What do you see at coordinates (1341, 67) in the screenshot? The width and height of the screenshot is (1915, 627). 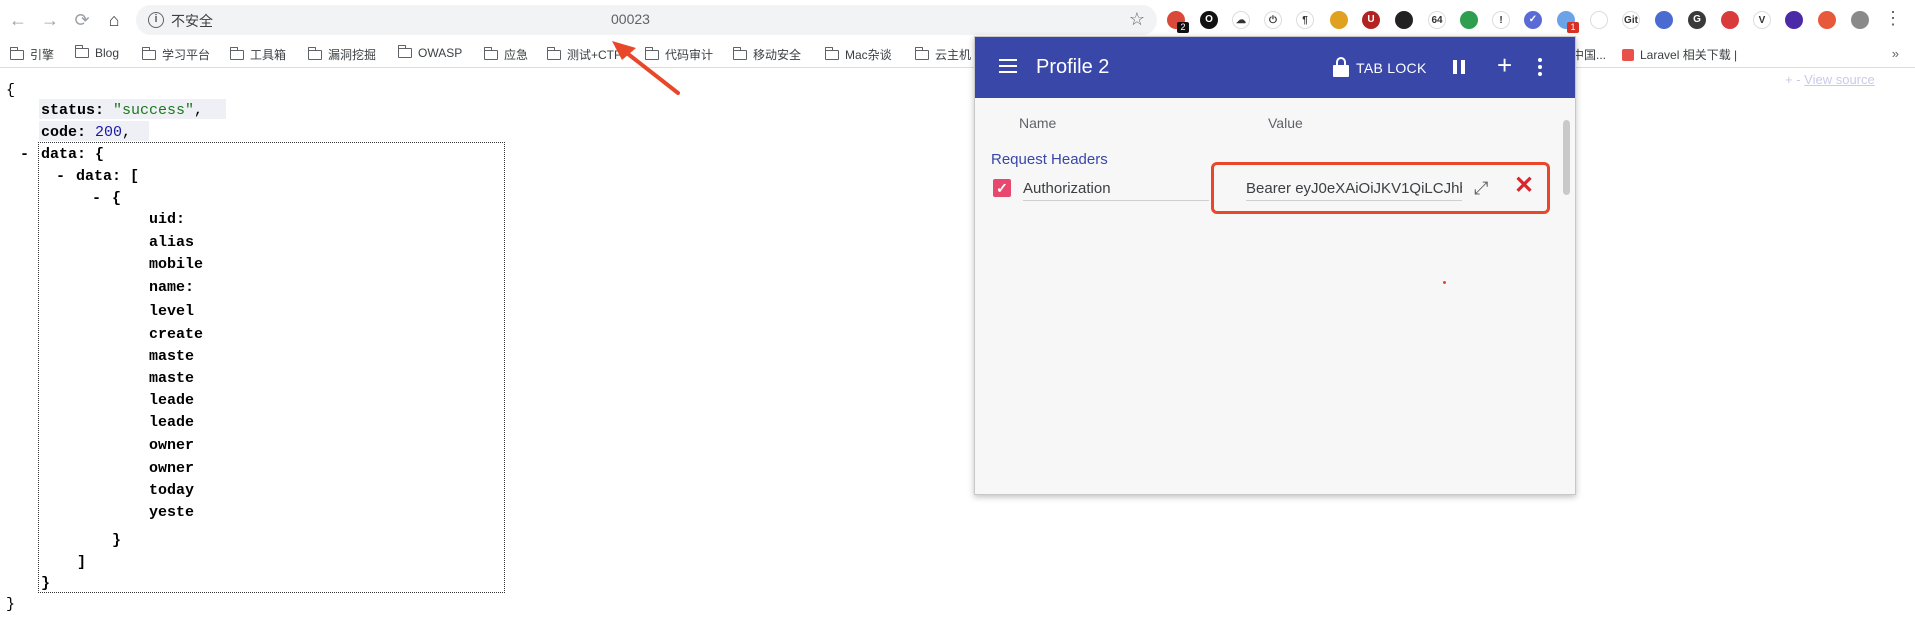 I see `lock-icon` at bounding box center [1341, 67].